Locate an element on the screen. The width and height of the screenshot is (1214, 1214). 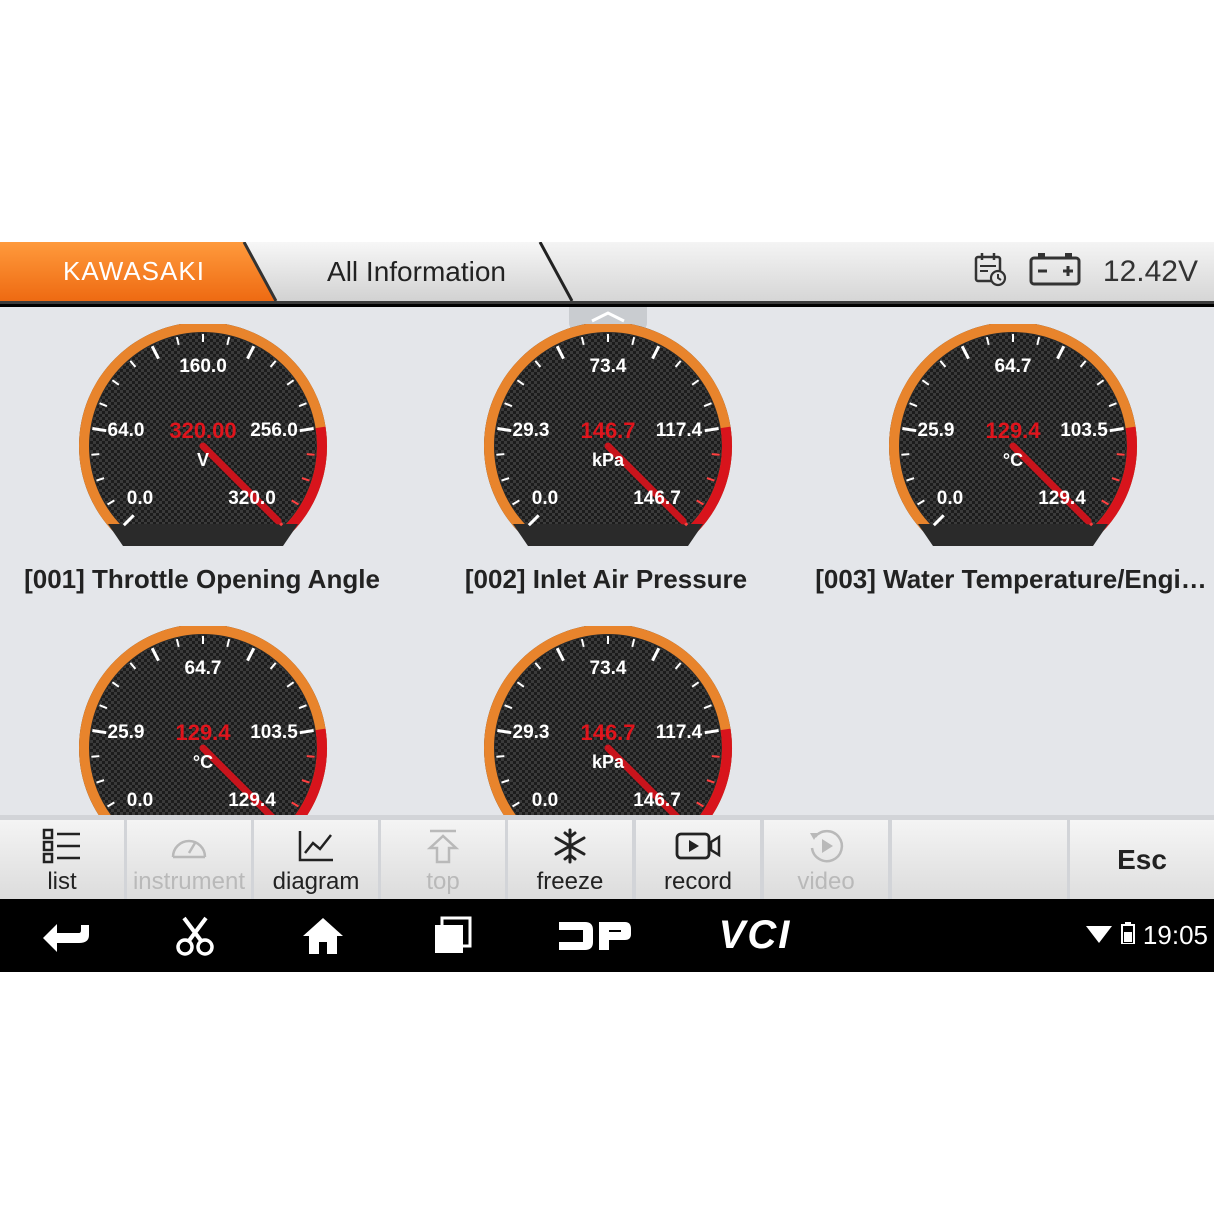
video-label: video is located at coordinates (826, 881).